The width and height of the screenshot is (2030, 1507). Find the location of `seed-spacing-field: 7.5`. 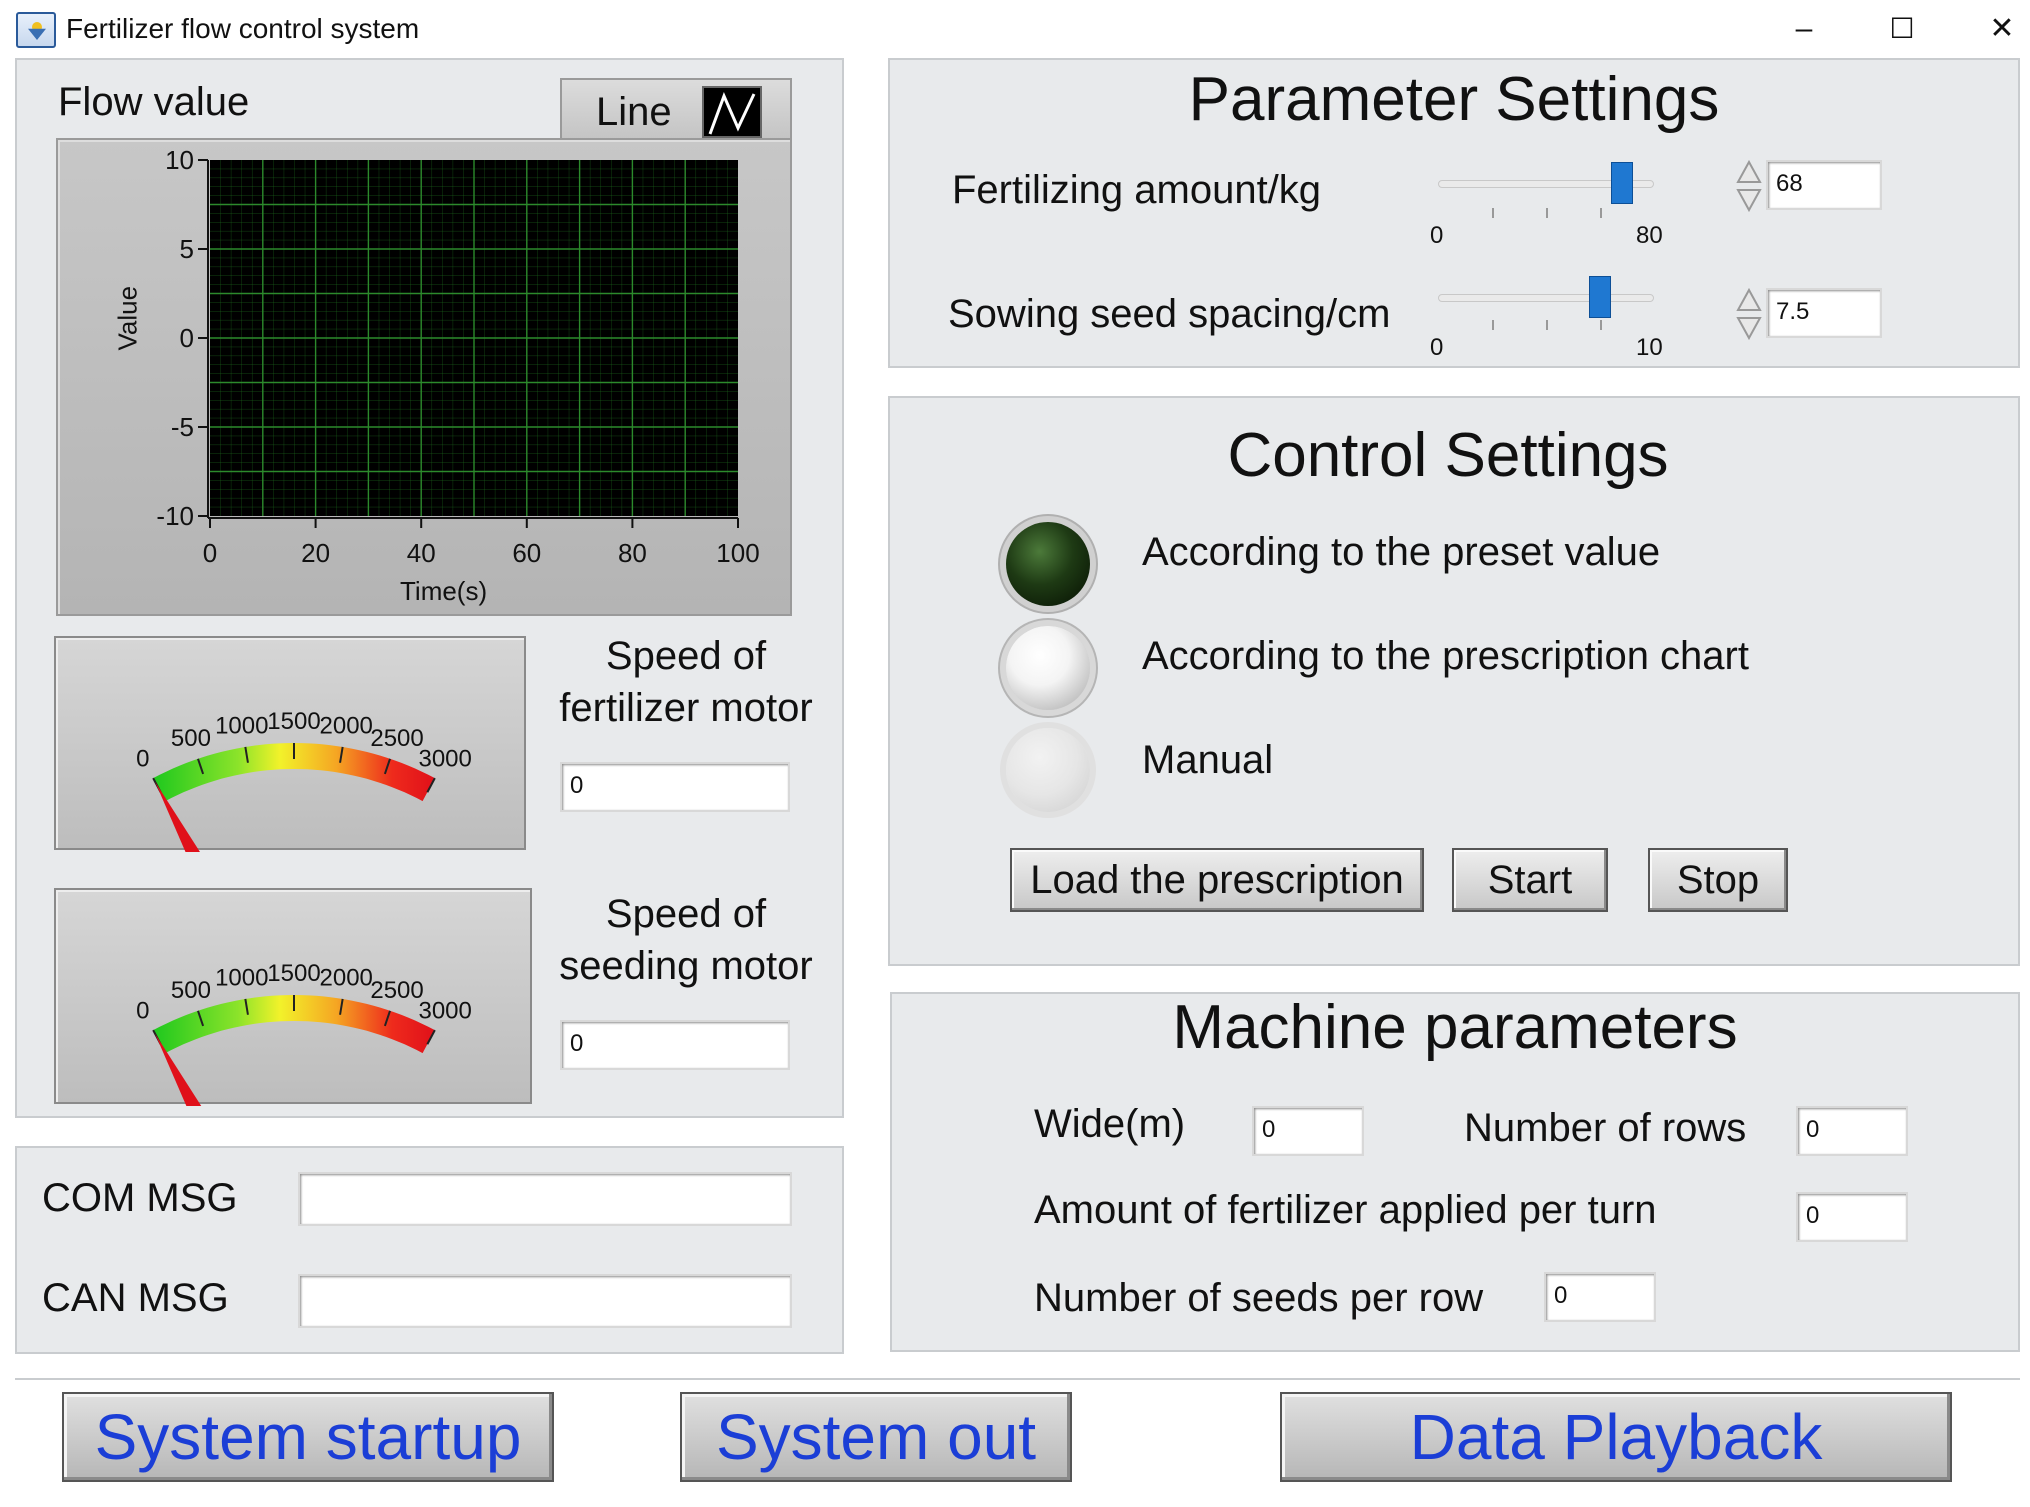

seed-spacing-field: 7.5 is located at coordinates (1824, 313).